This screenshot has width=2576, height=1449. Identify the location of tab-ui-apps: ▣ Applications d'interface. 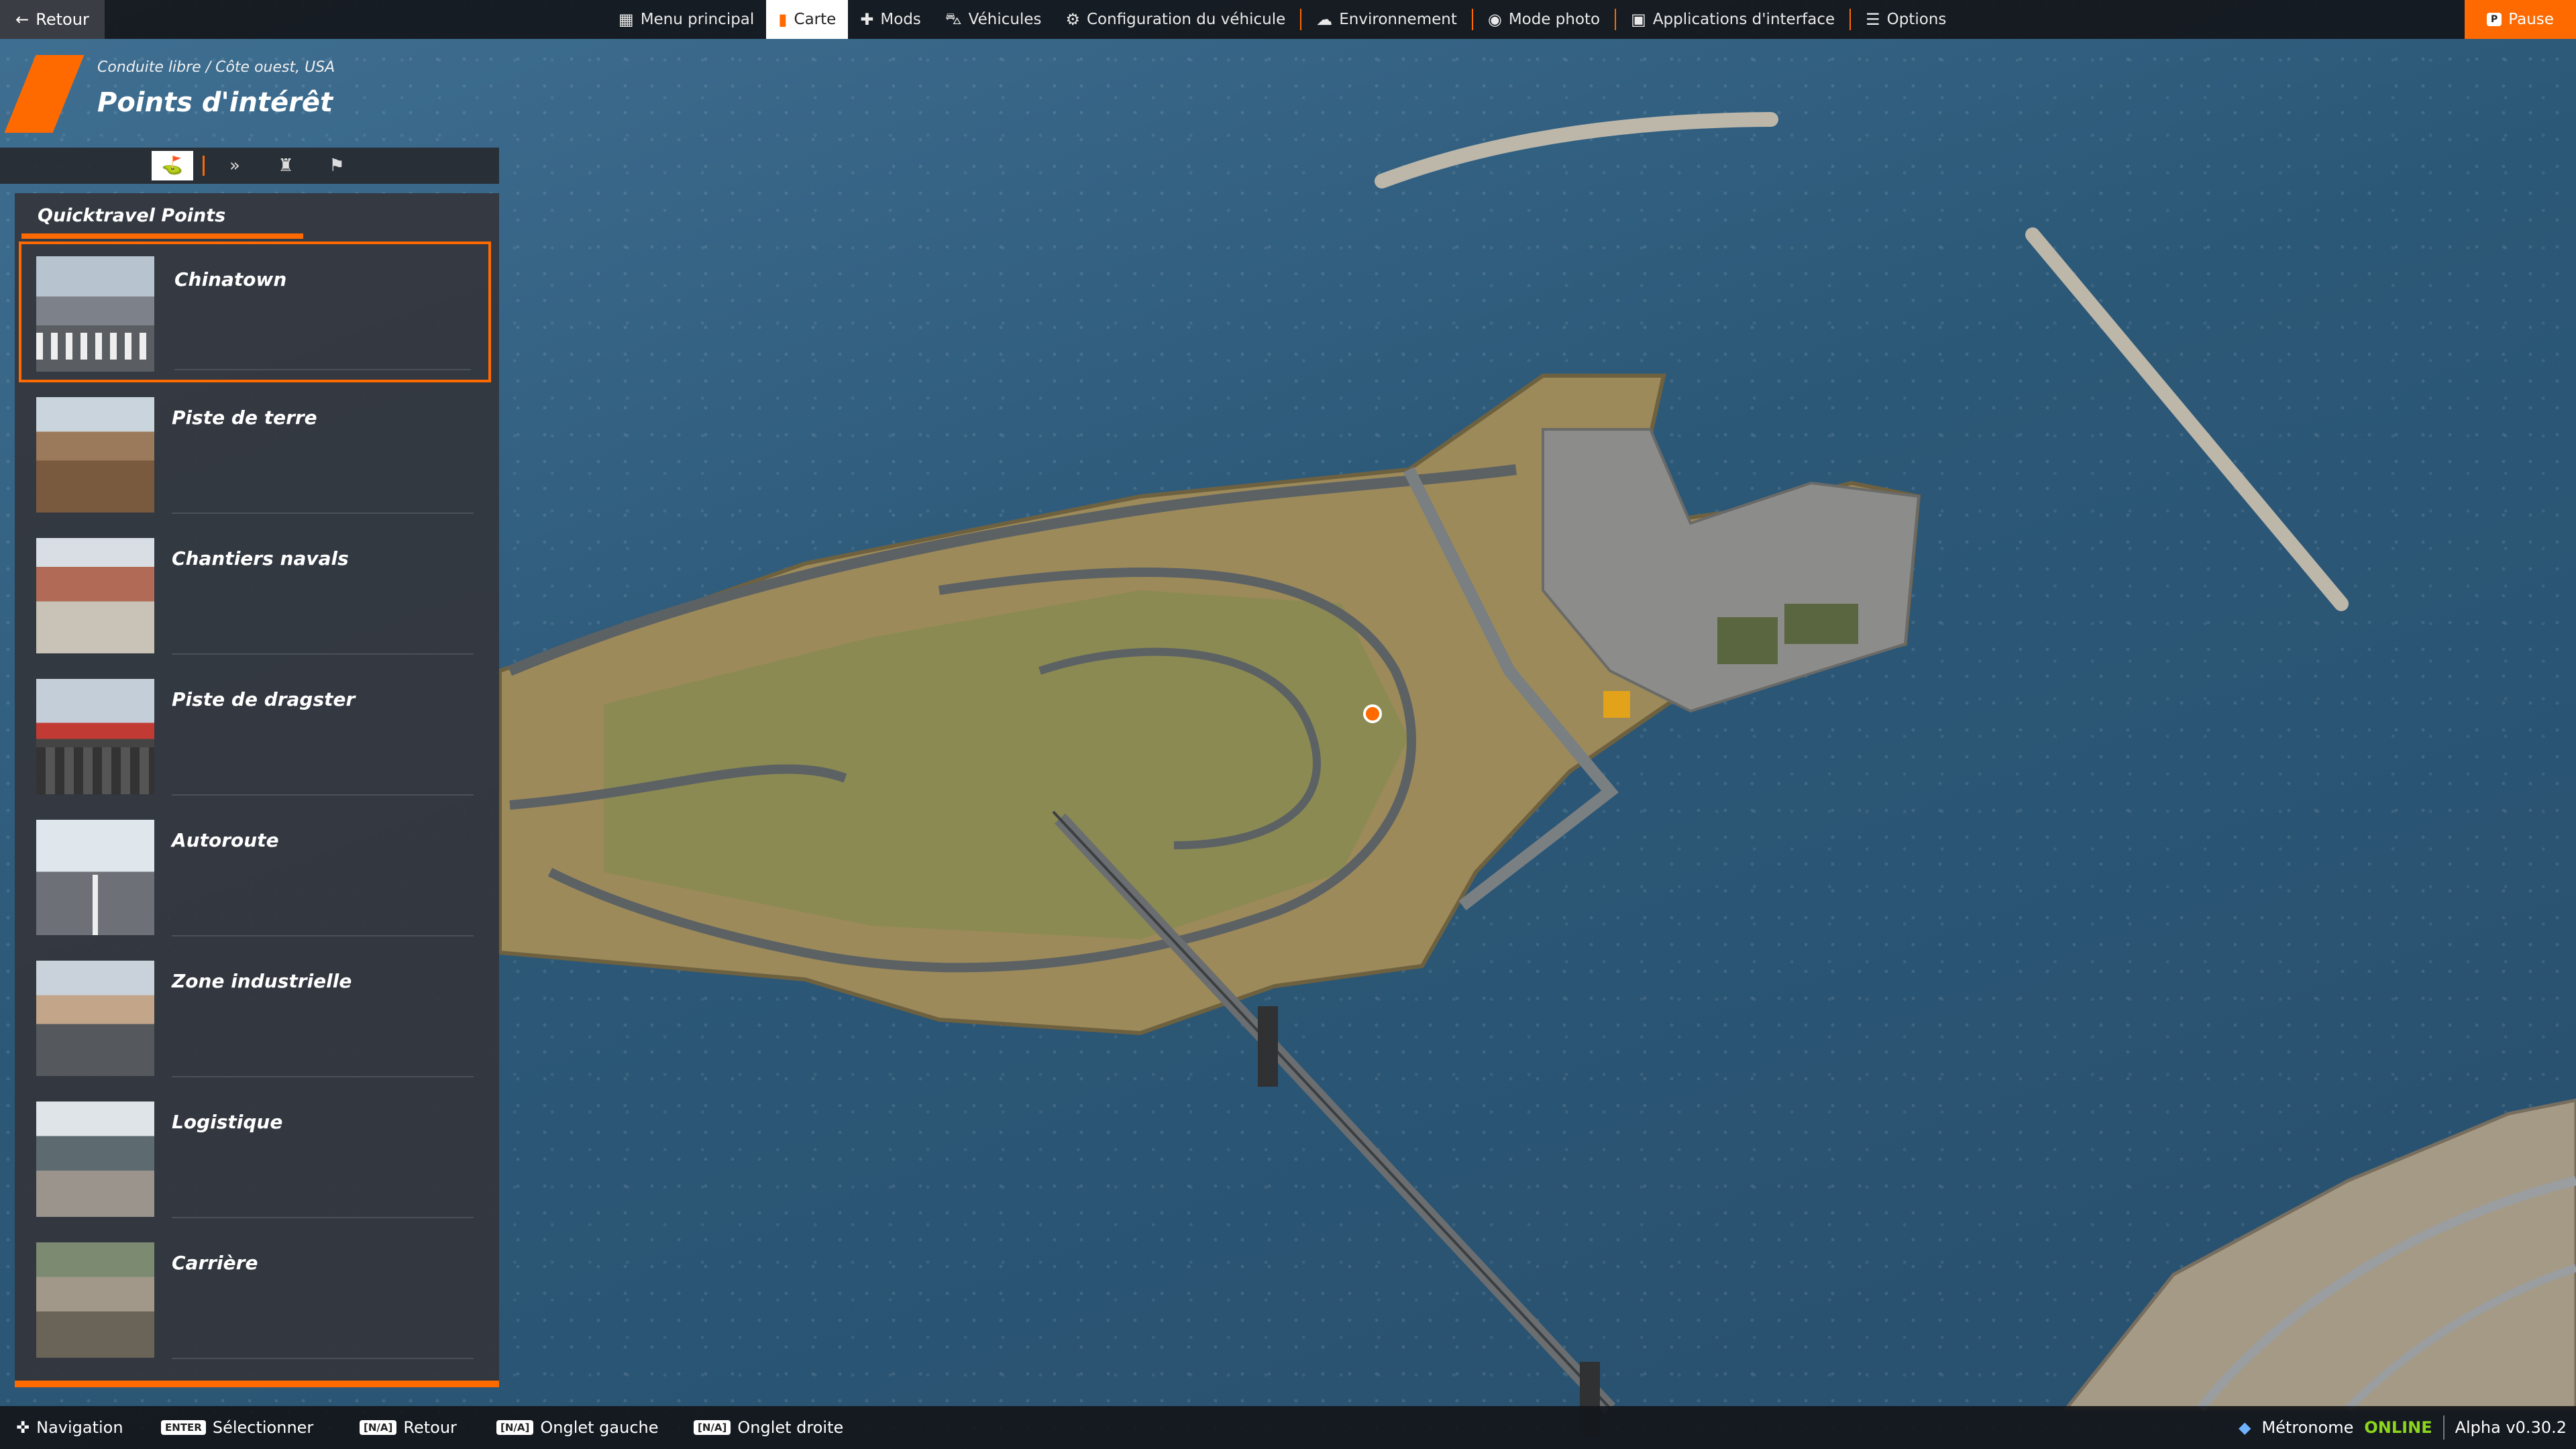
(1733, 19).